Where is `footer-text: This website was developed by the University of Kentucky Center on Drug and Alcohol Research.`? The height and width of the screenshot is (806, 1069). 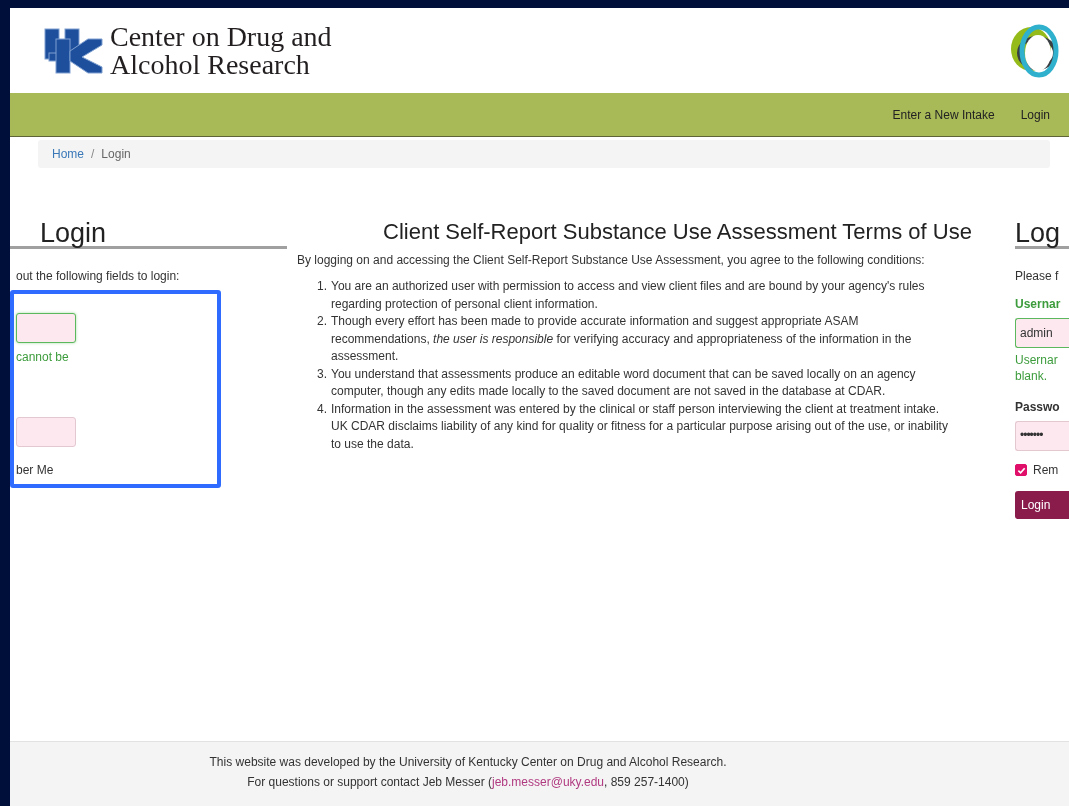
footer-text: This website was developed by the University of Kentucky Center on Drug and Alcohol Research. is located at coordinates (468, 762).